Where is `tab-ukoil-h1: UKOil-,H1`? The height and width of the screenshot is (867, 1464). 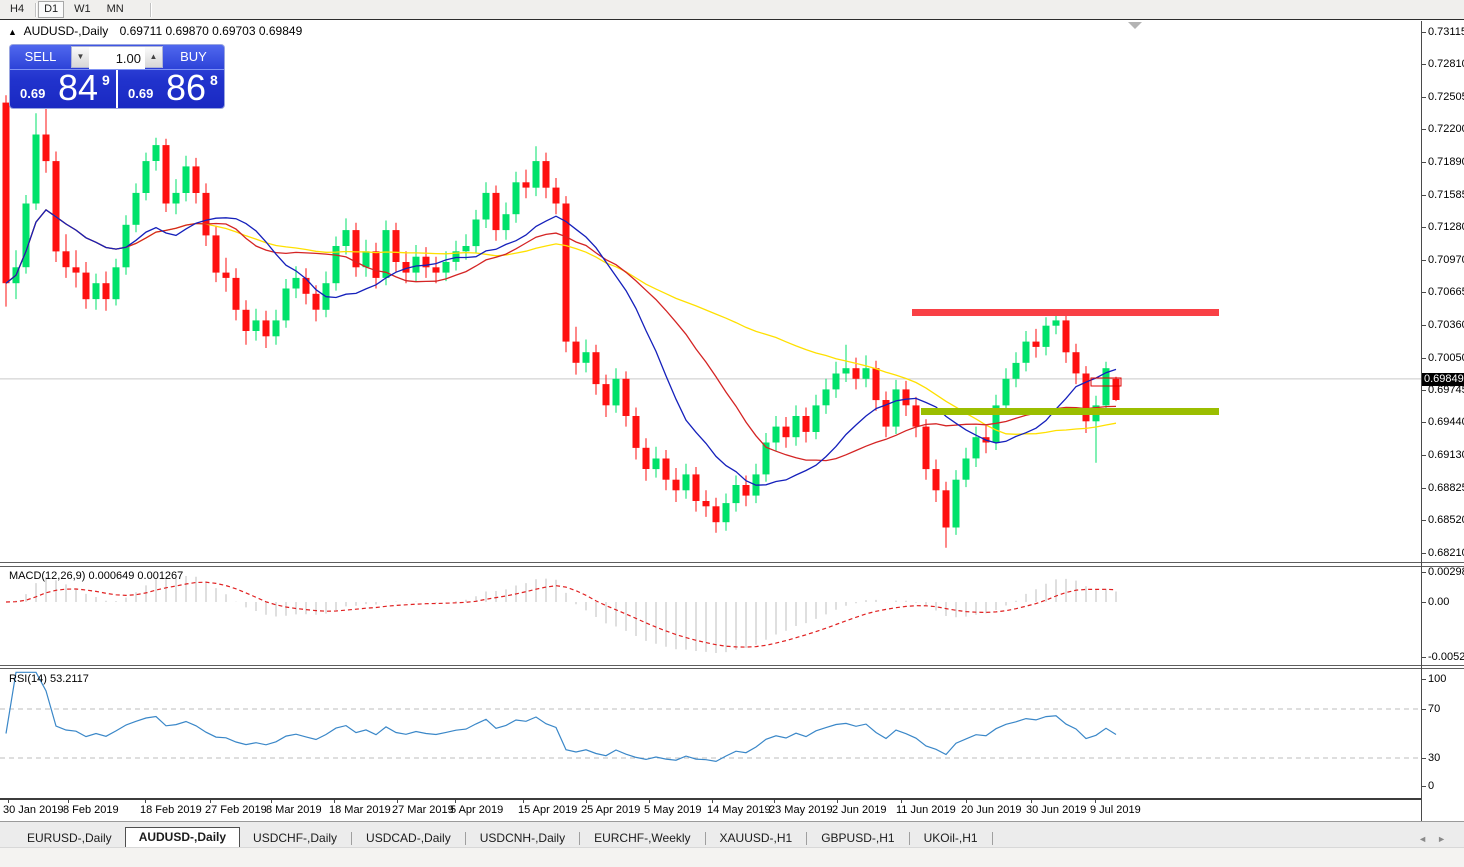 tab-ukoil-h1: UKOil-,H1 is located at coordinates (951, 838).